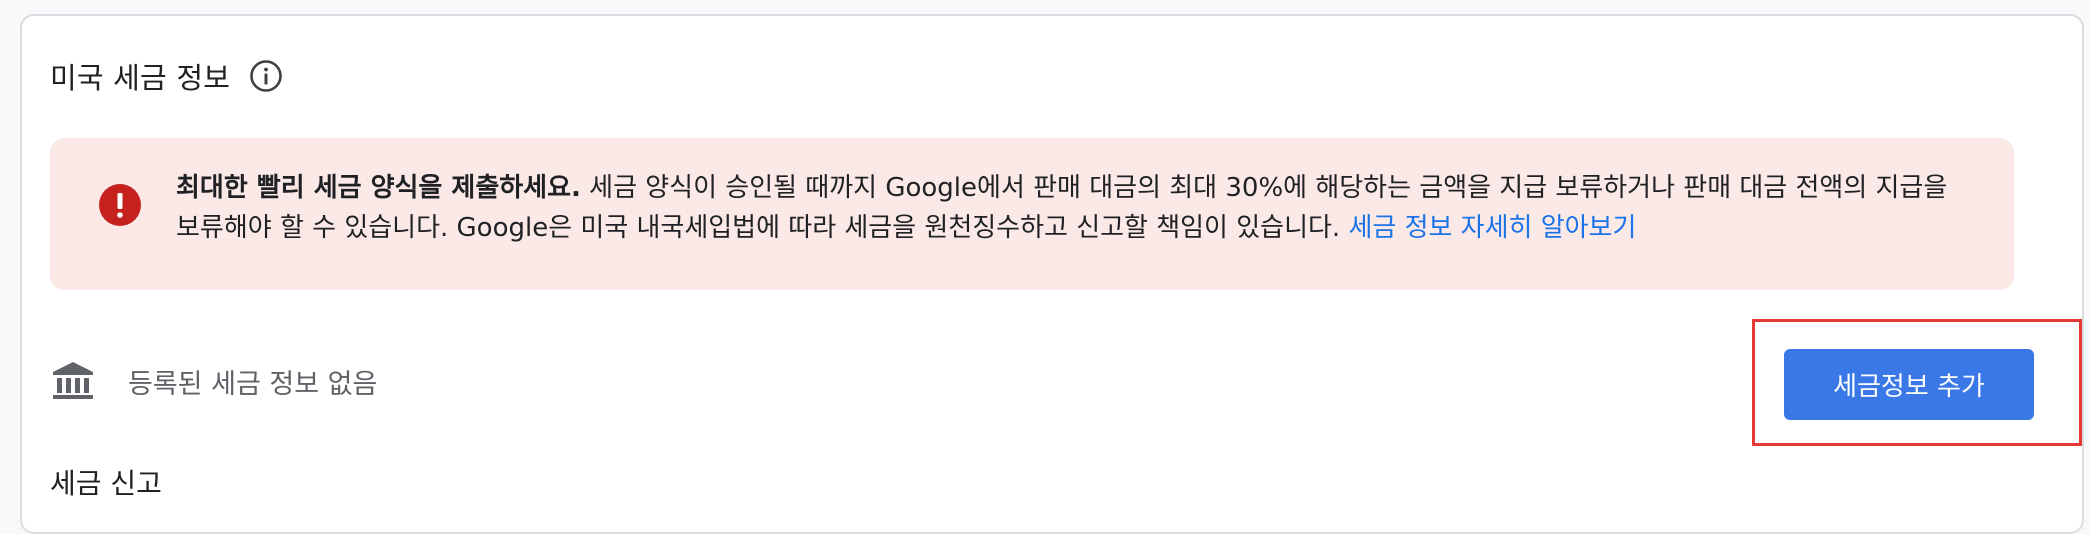  I want to click on tax-filing-heading: 세금 신고, so click(106, 483).